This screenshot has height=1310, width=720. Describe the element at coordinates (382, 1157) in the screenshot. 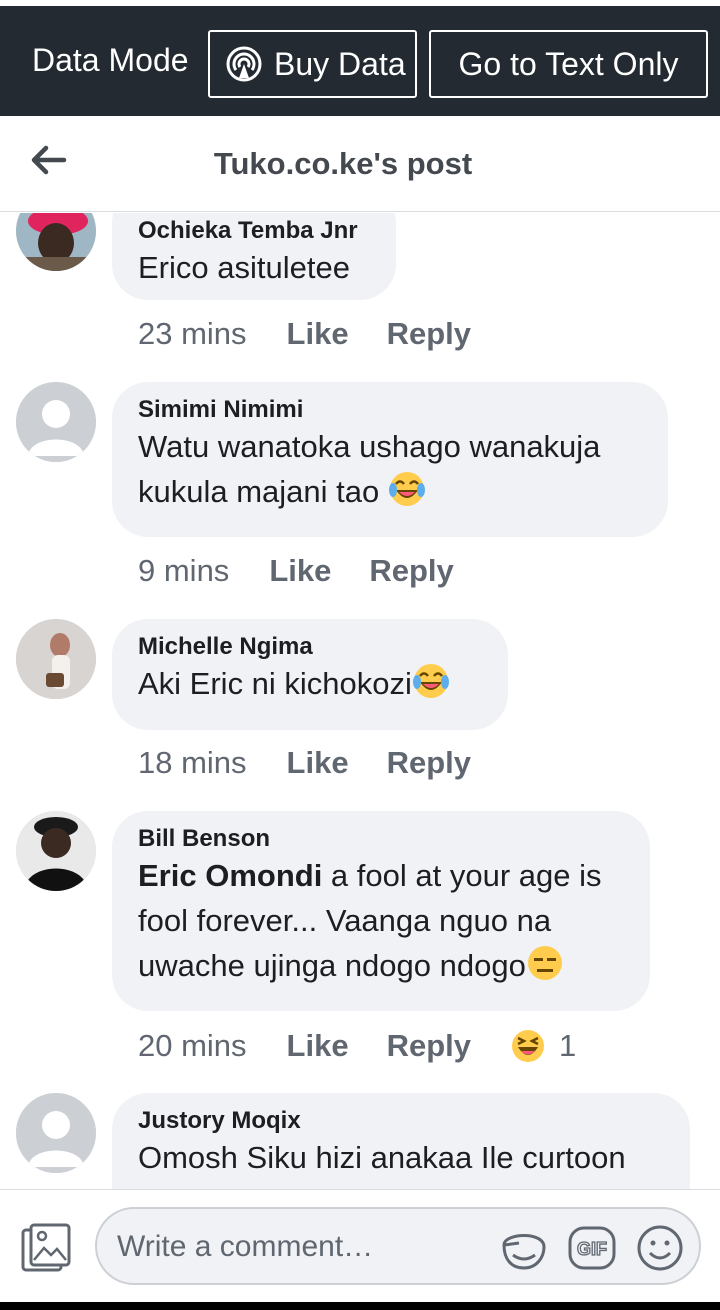

I see `comment-text: Omosh Siku hizi anakaa Ile curtoon` at that location.